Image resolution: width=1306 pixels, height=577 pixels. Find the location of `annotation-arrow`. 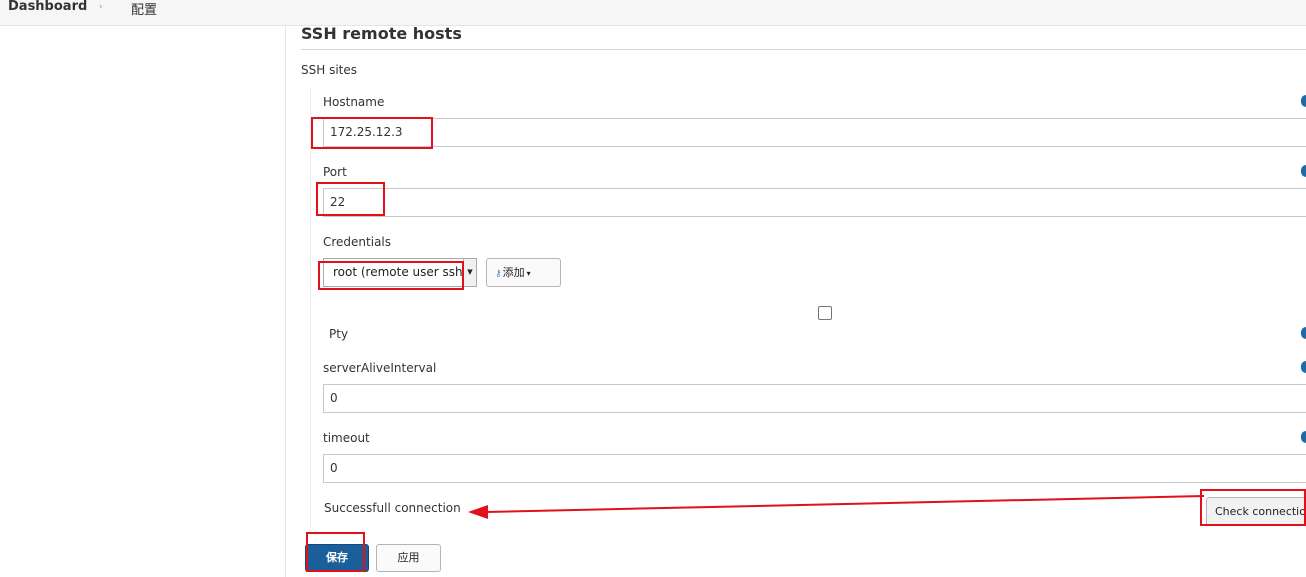

annotation-arrow is located at coordinates (836, 507).